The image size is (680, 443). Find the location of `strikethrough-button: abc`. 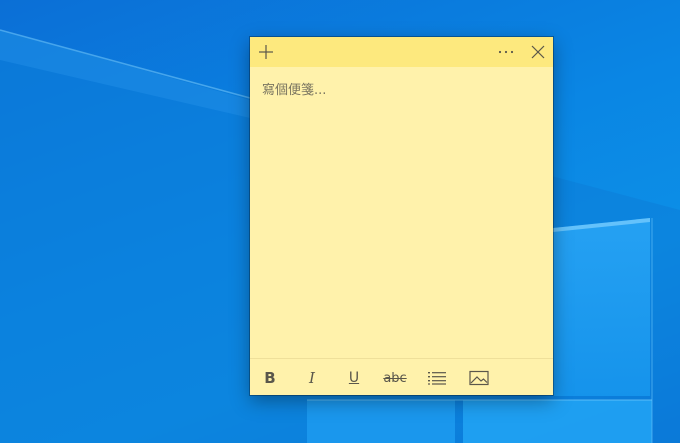

strikethrough-button: abc is located at coordinates (395, 378).